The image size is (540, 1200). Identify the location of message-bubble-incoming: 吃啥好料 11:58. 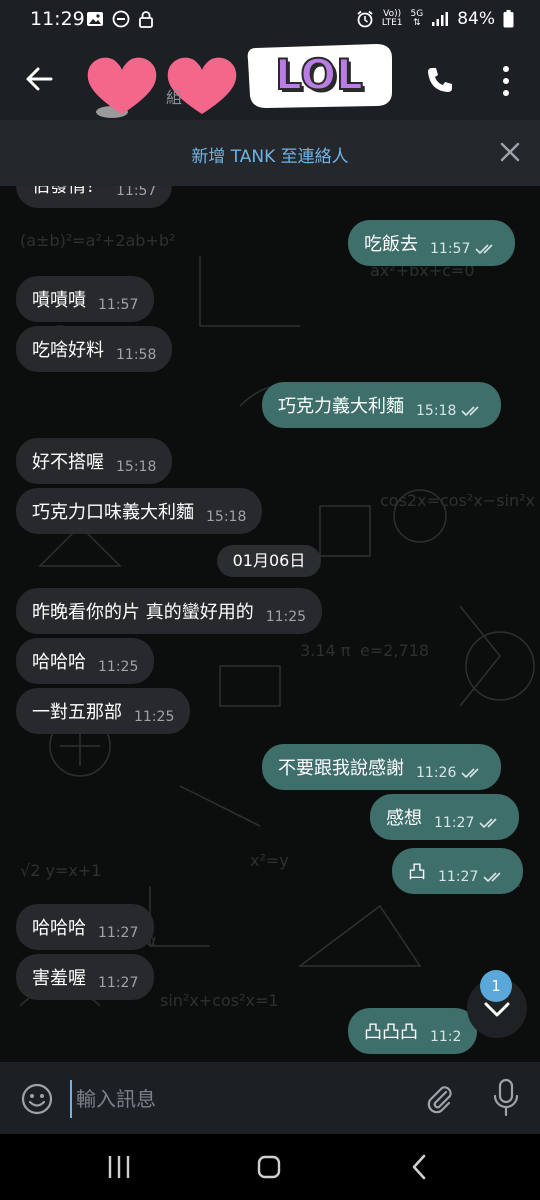
(94, 349).